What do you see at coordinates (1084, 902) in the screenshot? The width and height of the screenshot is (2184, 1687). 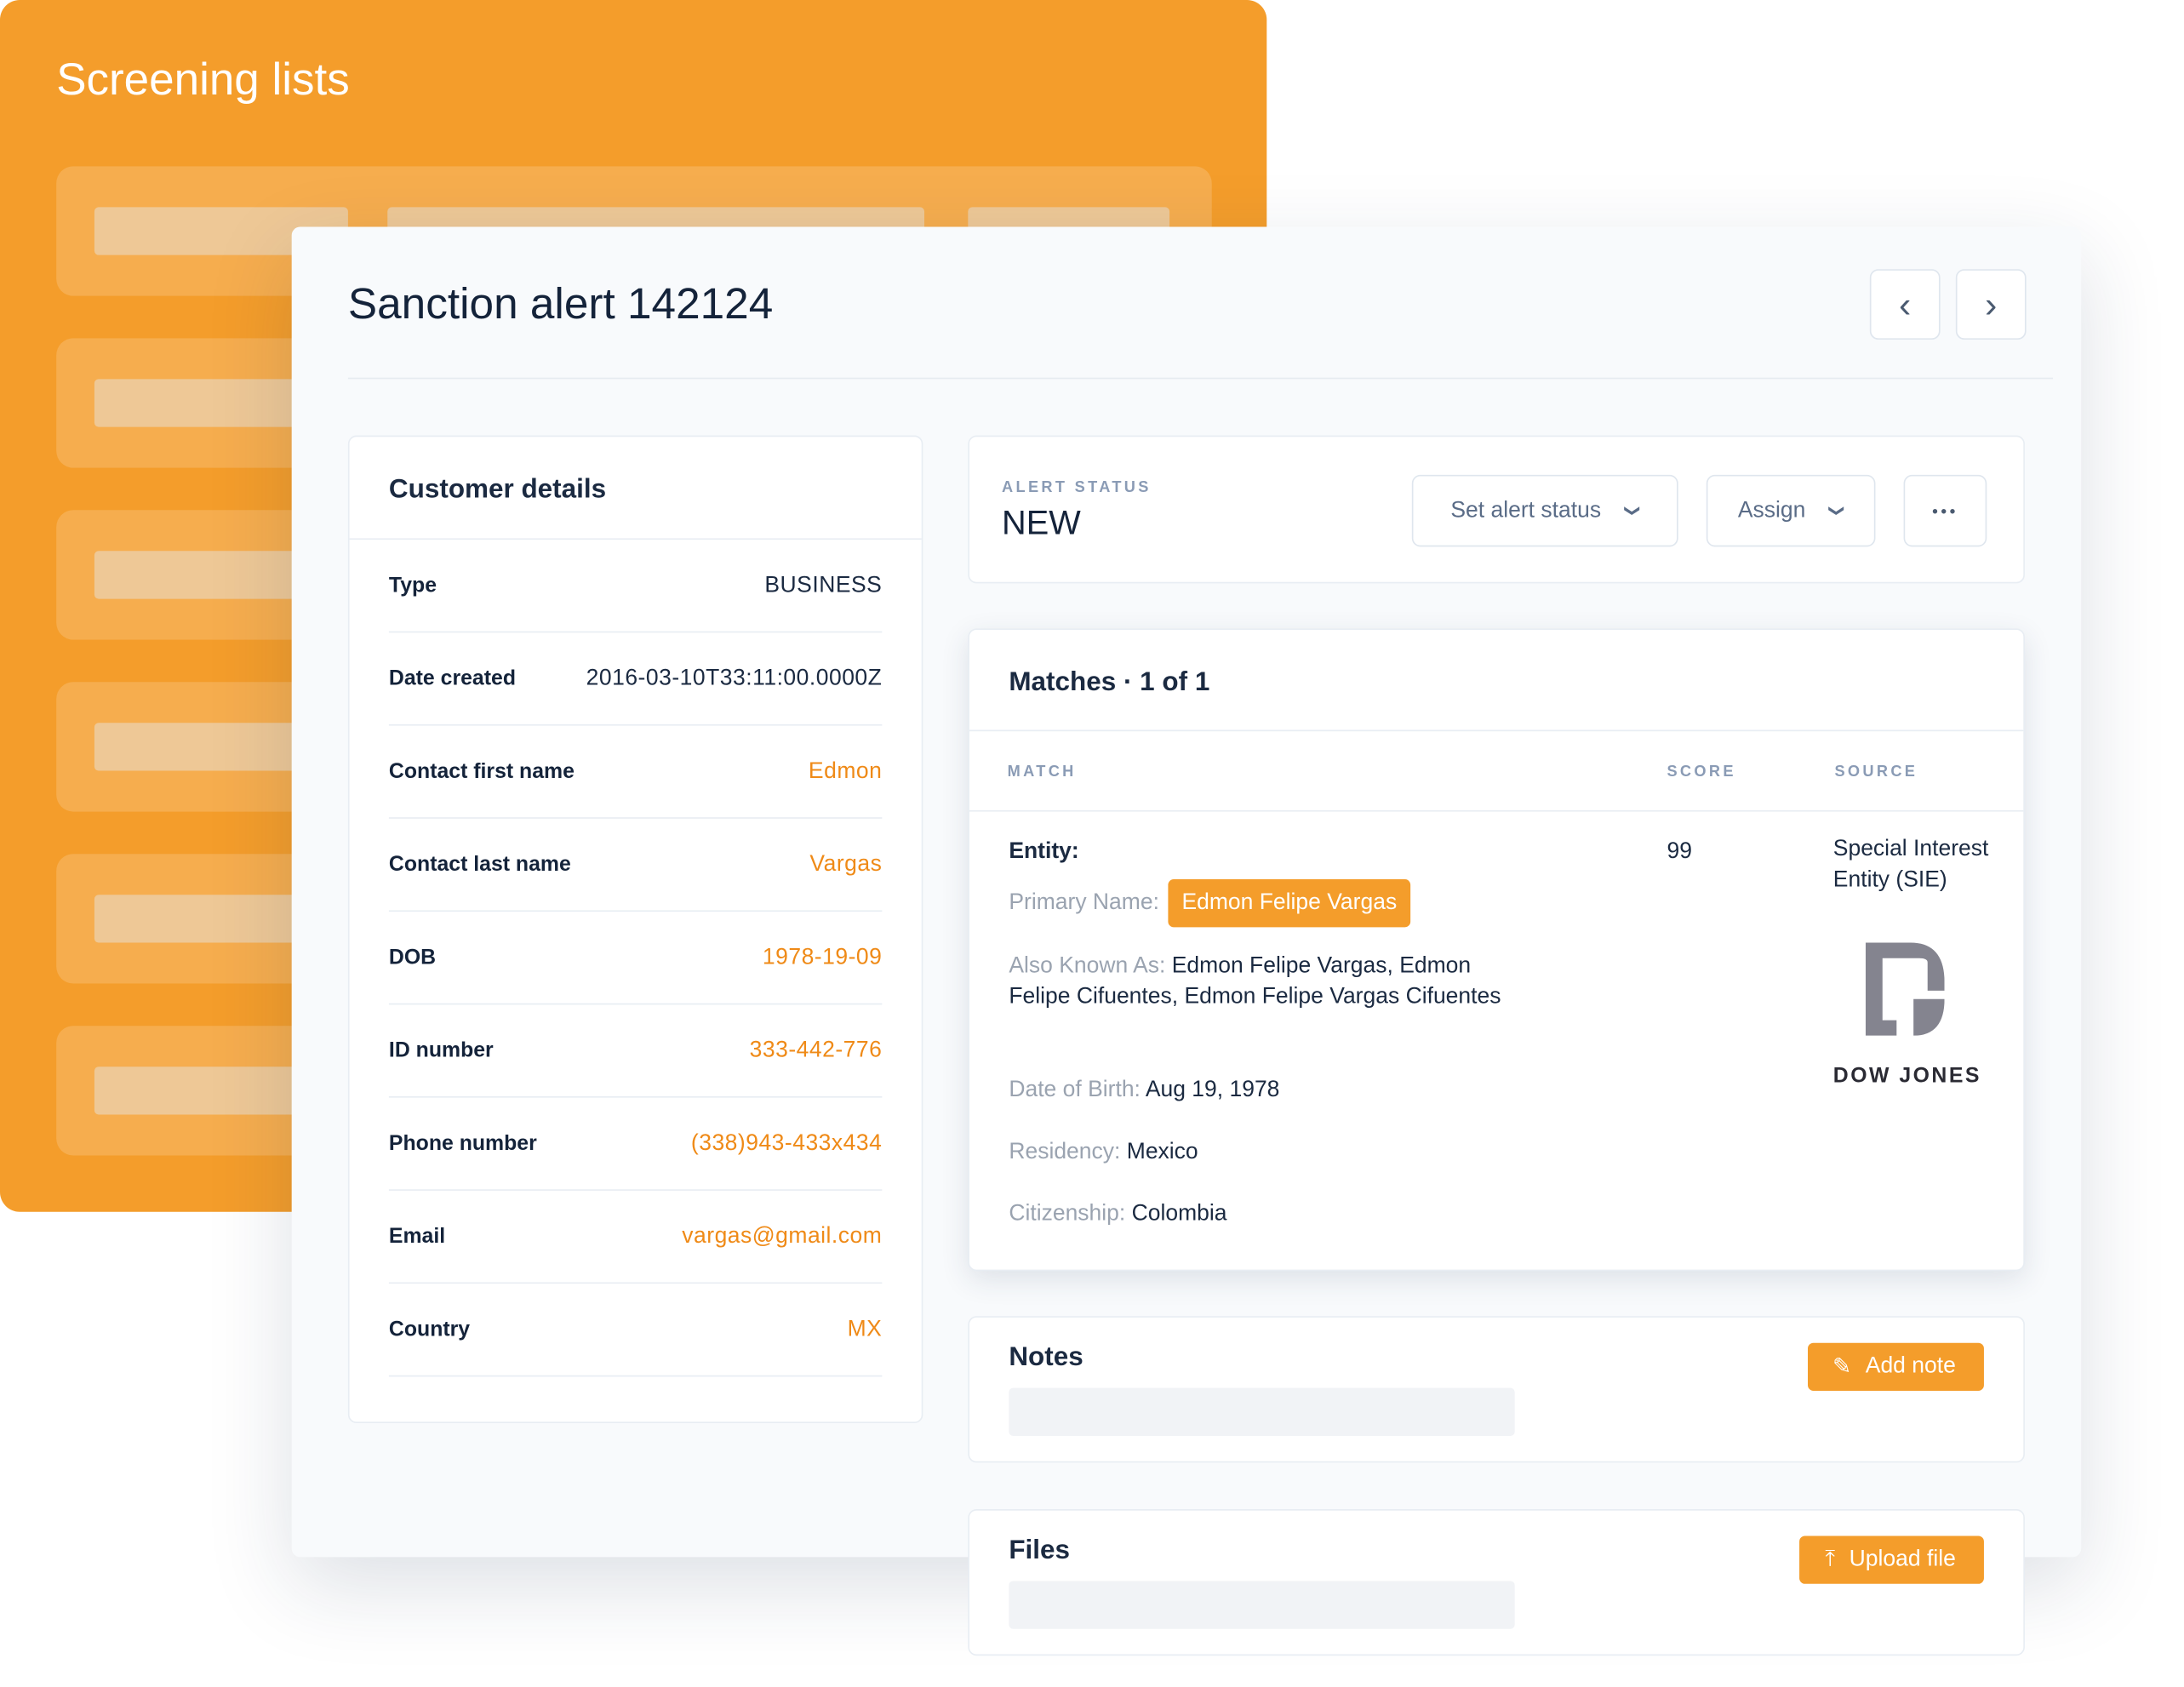 I see `primary-name-label: Primary Name:` at bounding box center [1084, 902].